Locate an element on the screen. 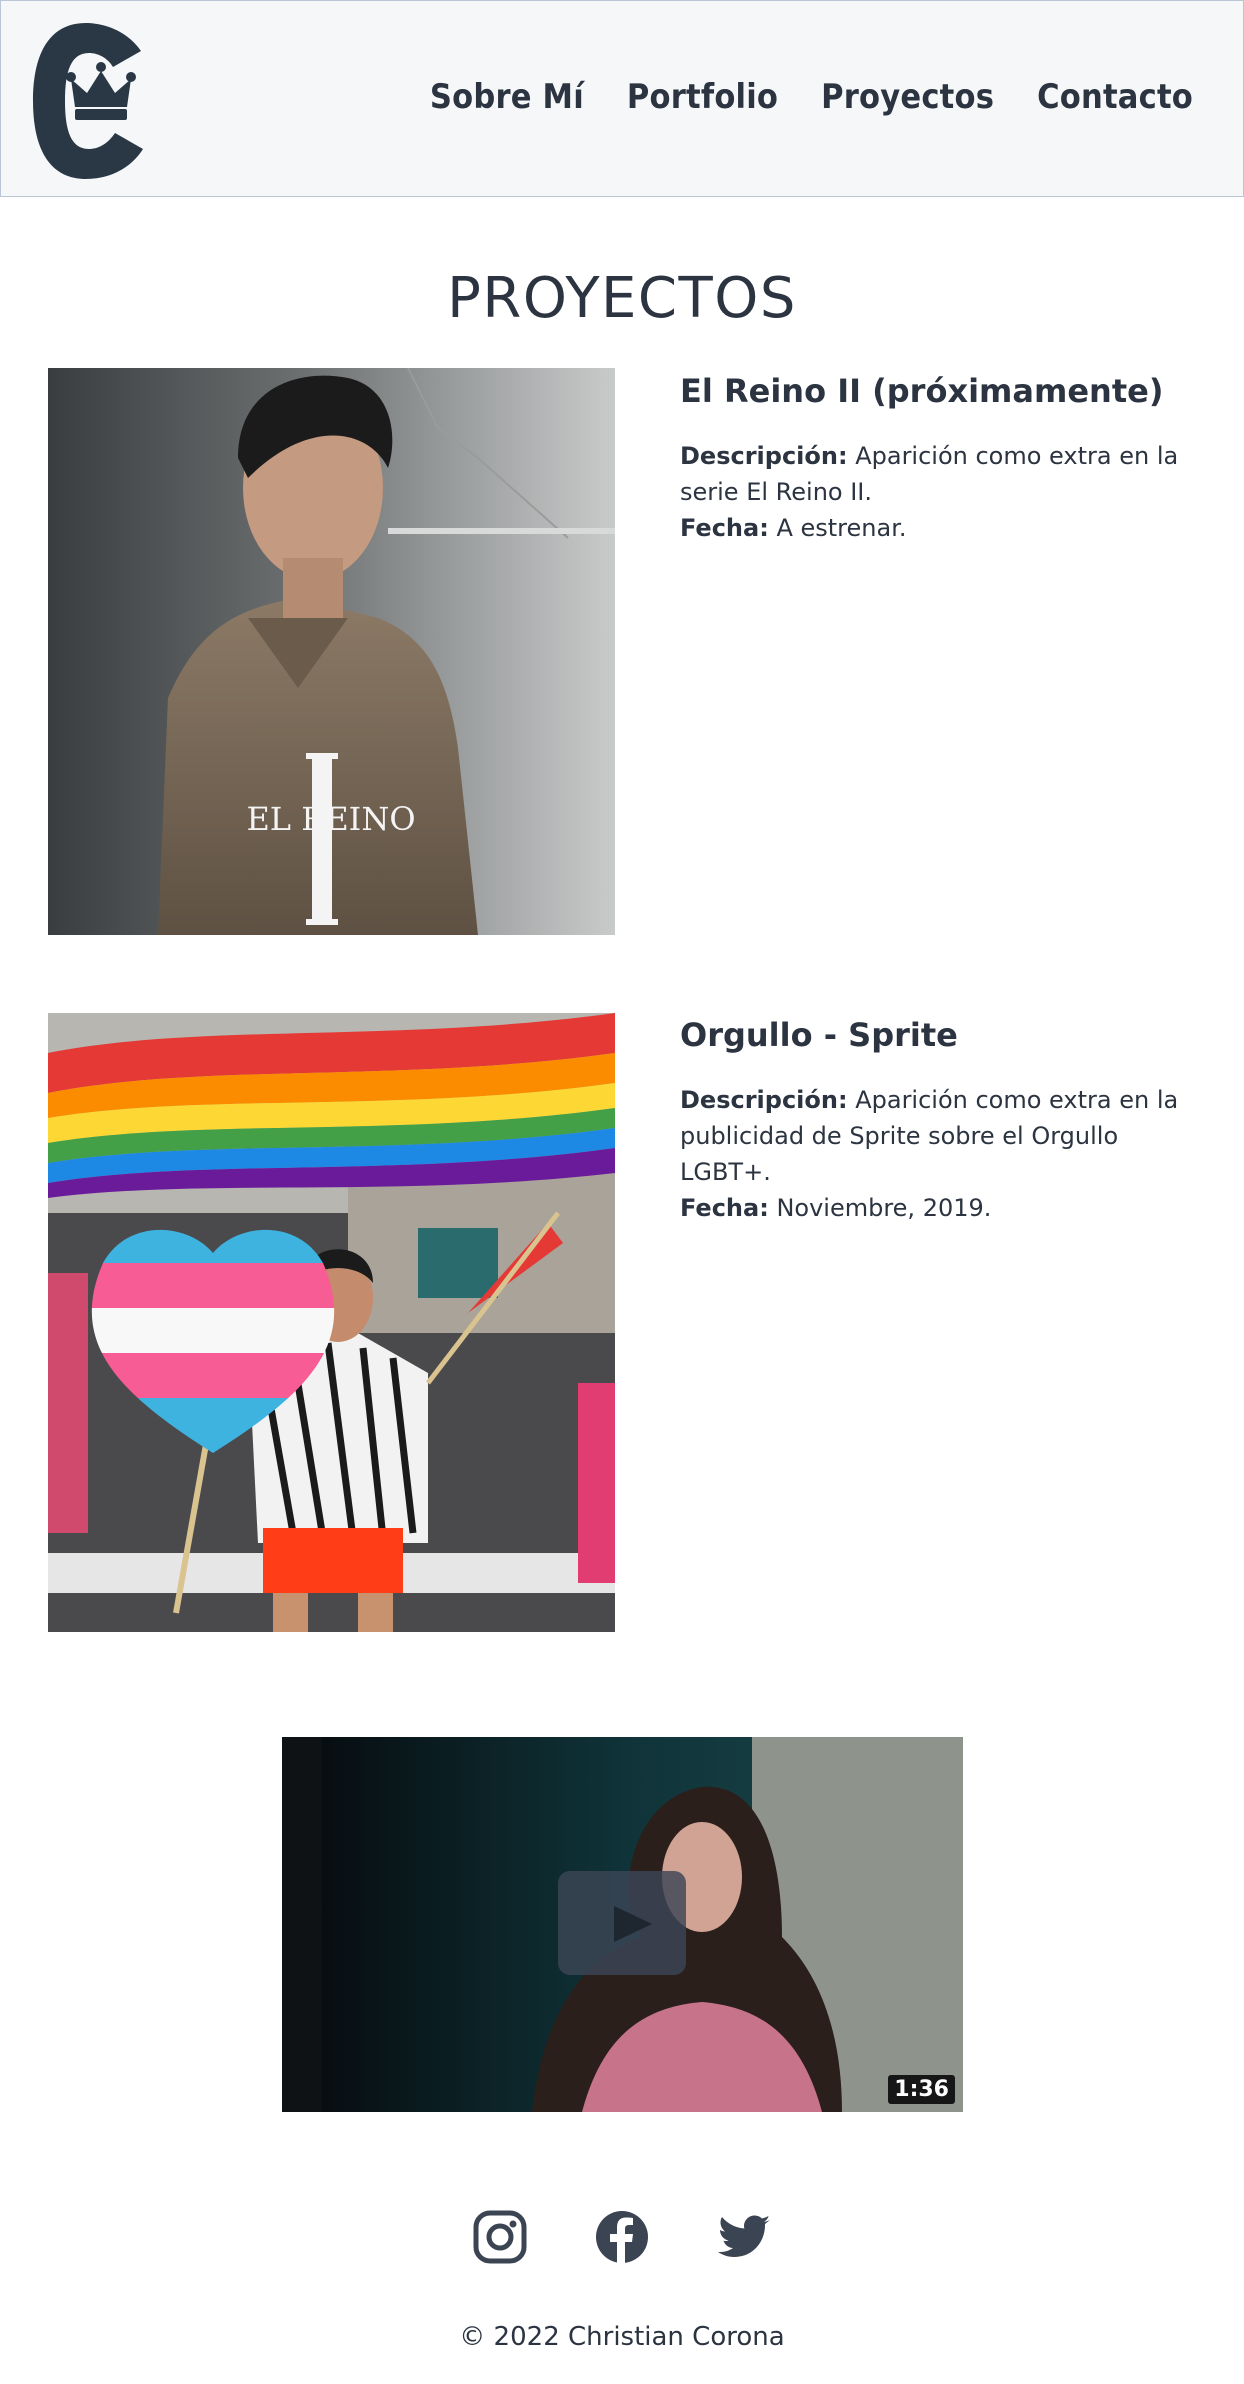 The height and width of the screenshot is (2384, 1244). social-links is located at coordinates (622, 2237).